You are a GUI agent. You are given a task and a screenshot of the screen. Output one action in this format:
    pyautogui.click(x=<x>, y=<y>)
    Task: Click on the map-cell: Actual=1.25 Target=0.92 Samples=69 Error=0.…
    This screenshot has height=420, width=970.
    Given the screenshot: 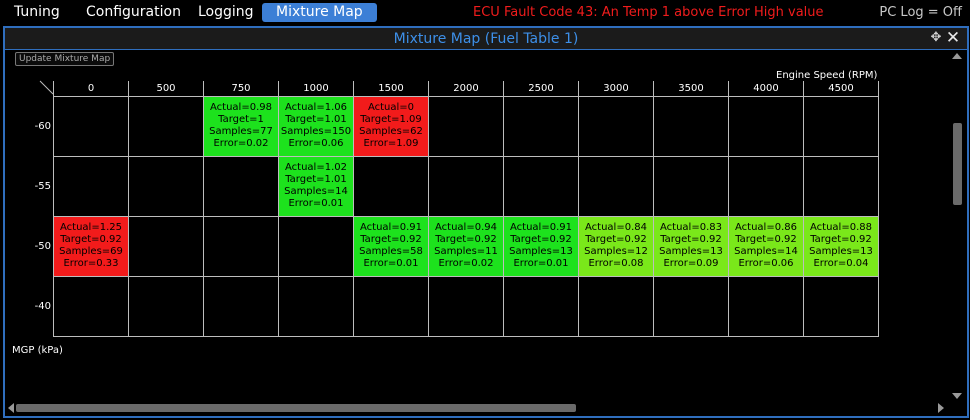 What is the action you would take?
    pyautogui.click(x=91, y=246)
    